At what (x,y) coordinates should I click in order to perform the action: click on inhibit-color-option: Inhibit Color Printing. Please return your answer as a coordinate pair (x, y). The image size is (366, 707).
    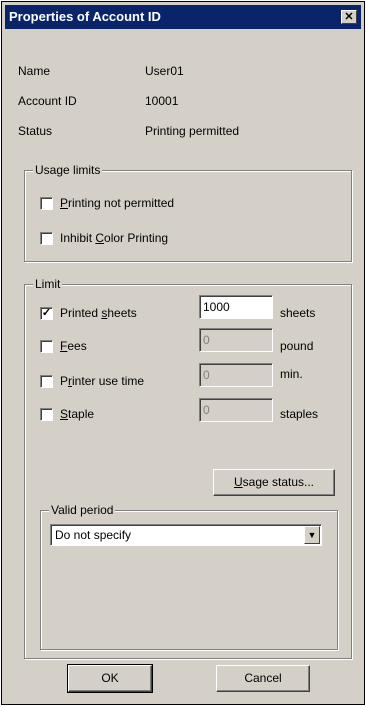
    Looking at the image, I should click on (104, 238).